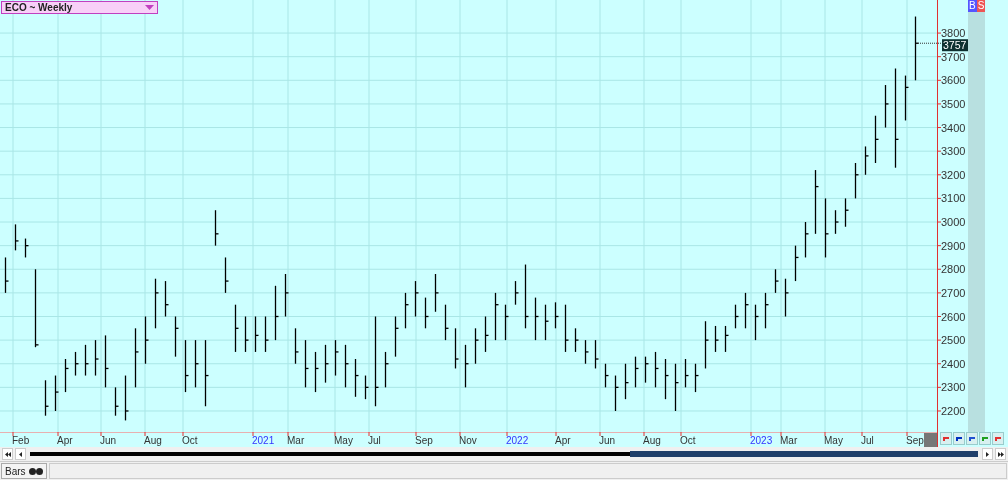 The width and height of the screenshot is (1008, 480). What do you see at coordinates (953, 33) in the screenshot?
I see `y-axis-label: 3800` at bounding box center [953, 33].